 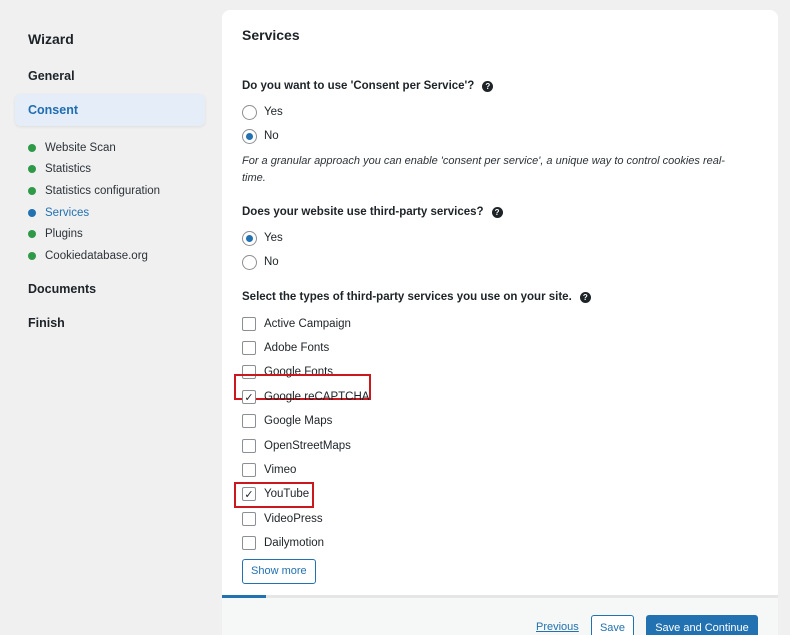 I want to click on checkbox-label: Active Campaign, so click(x=307, y=324).